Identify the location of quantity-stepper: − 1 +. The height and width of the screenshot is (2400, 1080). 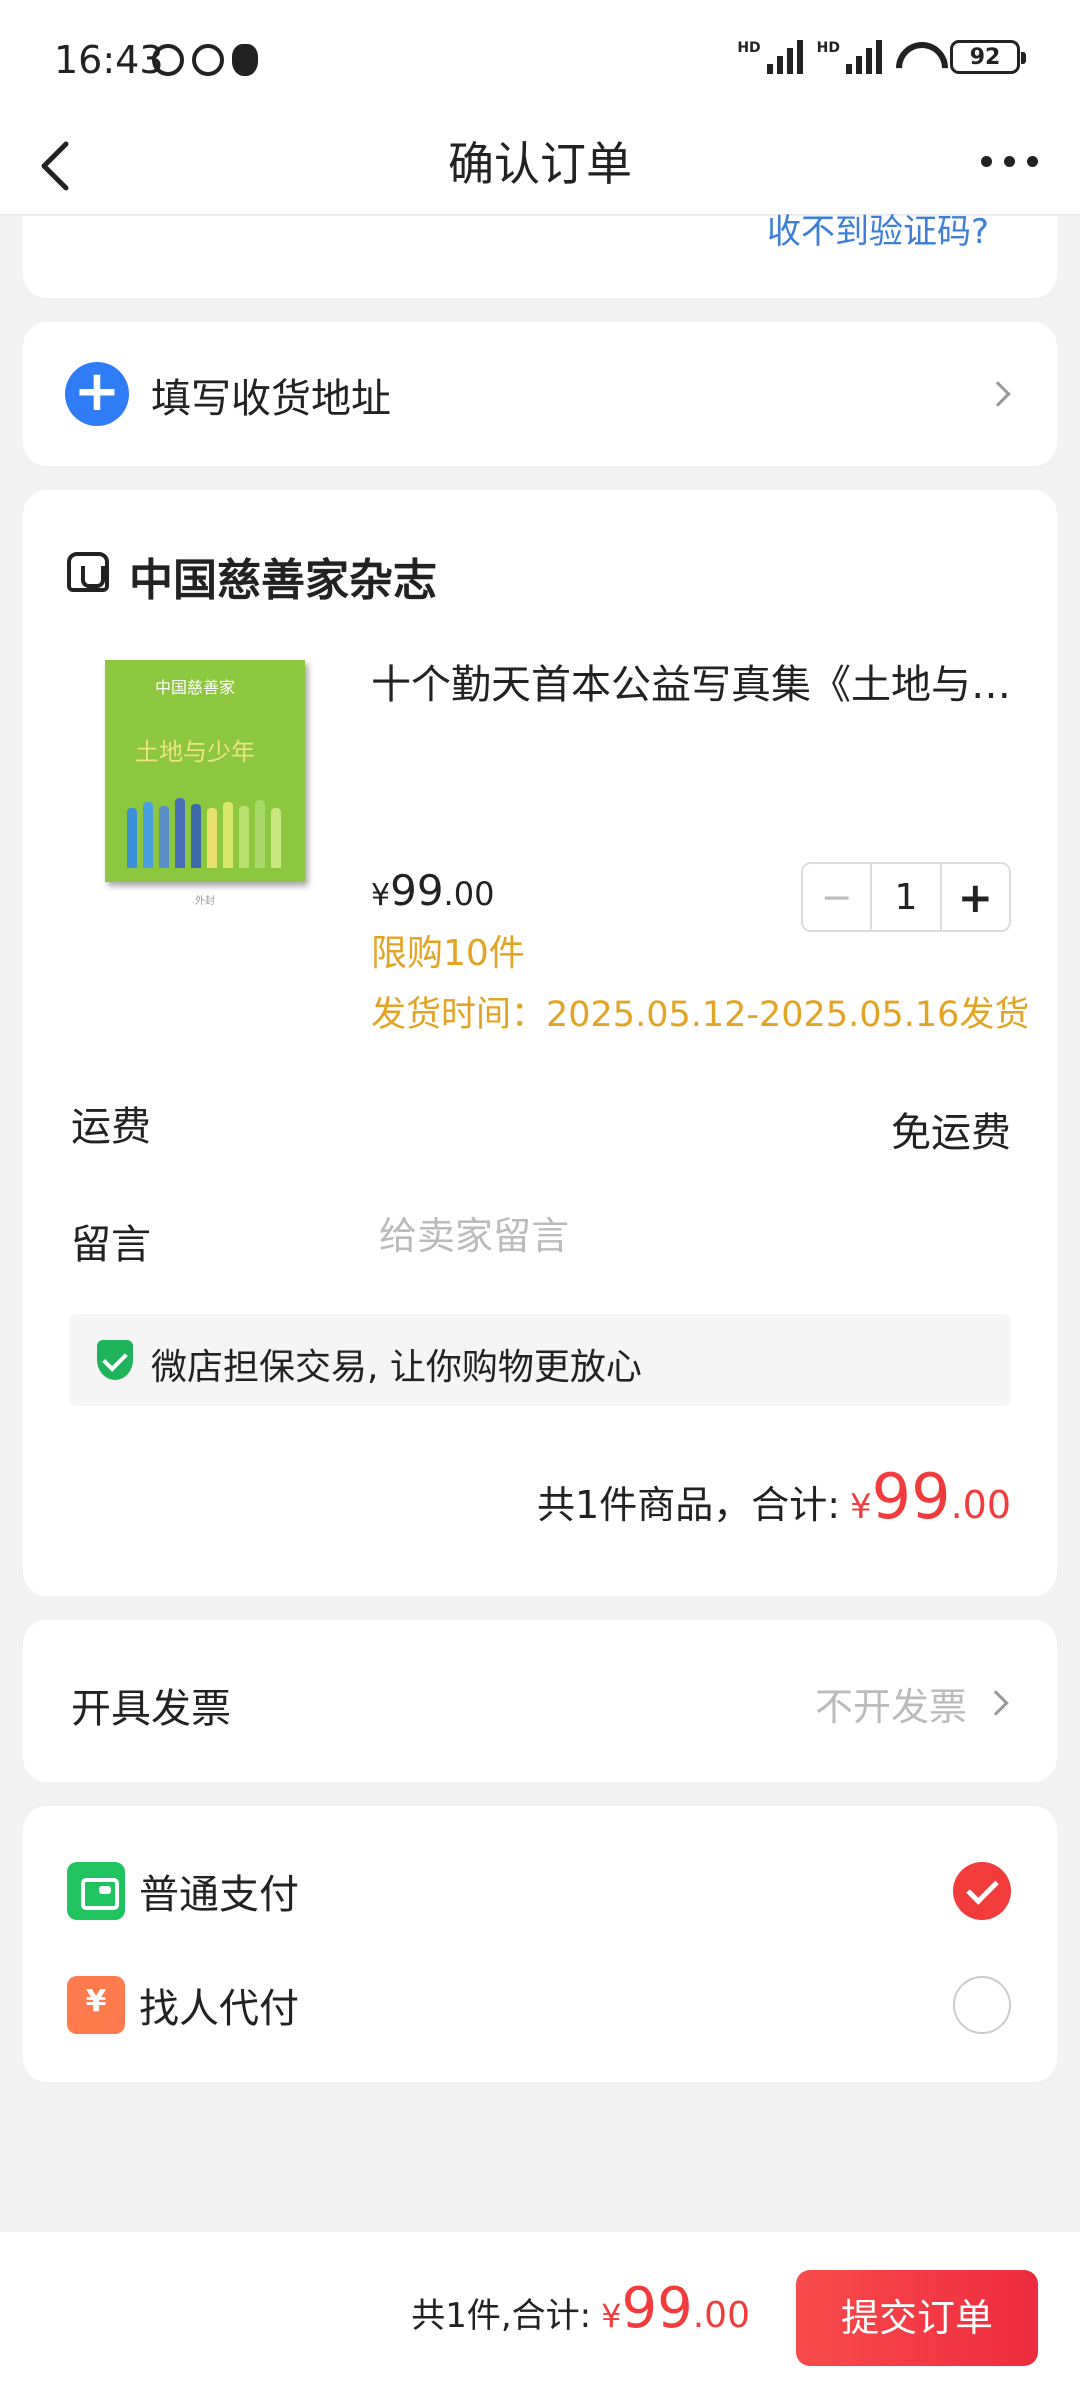
(906, 897).